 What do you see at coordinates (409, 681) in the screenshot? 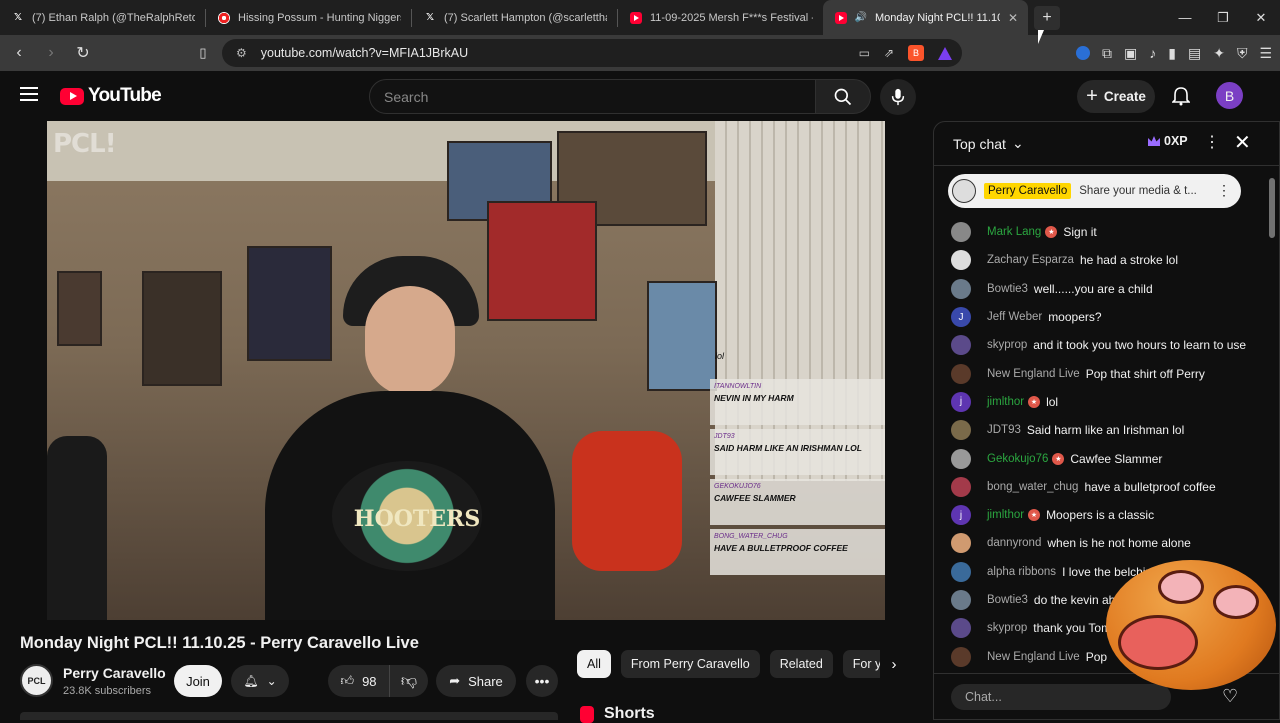
I see `dislike-button: 👎︎` at bounding box center [409, 681].